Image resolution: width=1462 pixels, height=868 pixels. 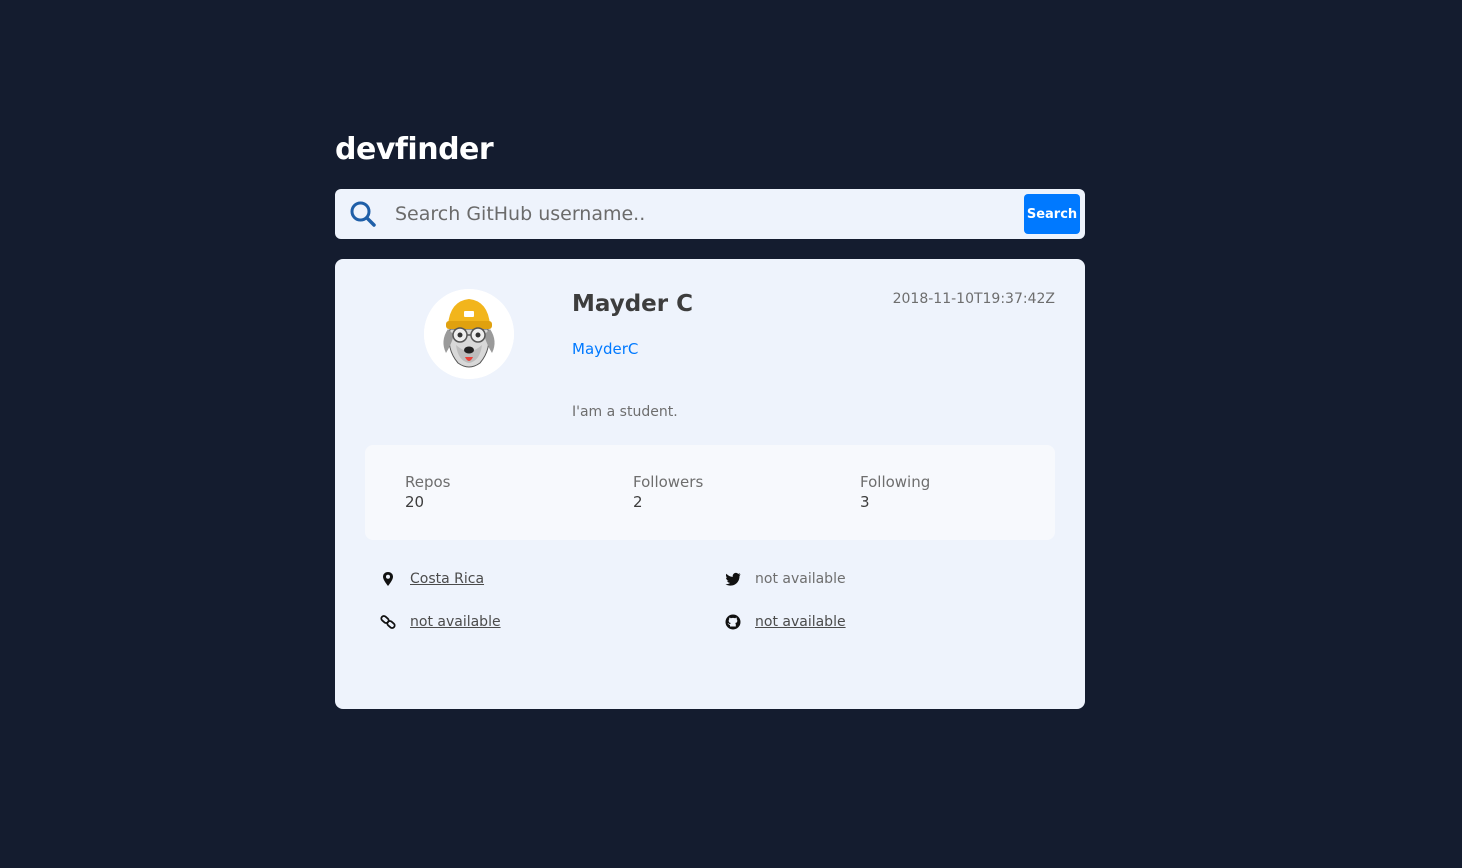 I want to click on dog-avatar-icon, so click(x=469, y=334).